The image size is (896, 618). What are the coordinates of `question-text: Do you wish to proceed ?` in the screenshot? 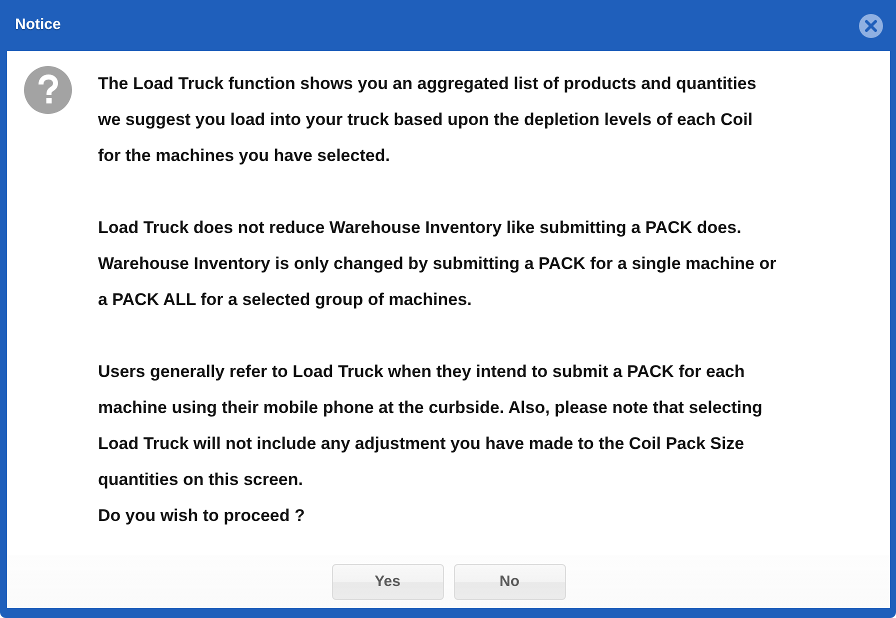 It's located at (202, 516).